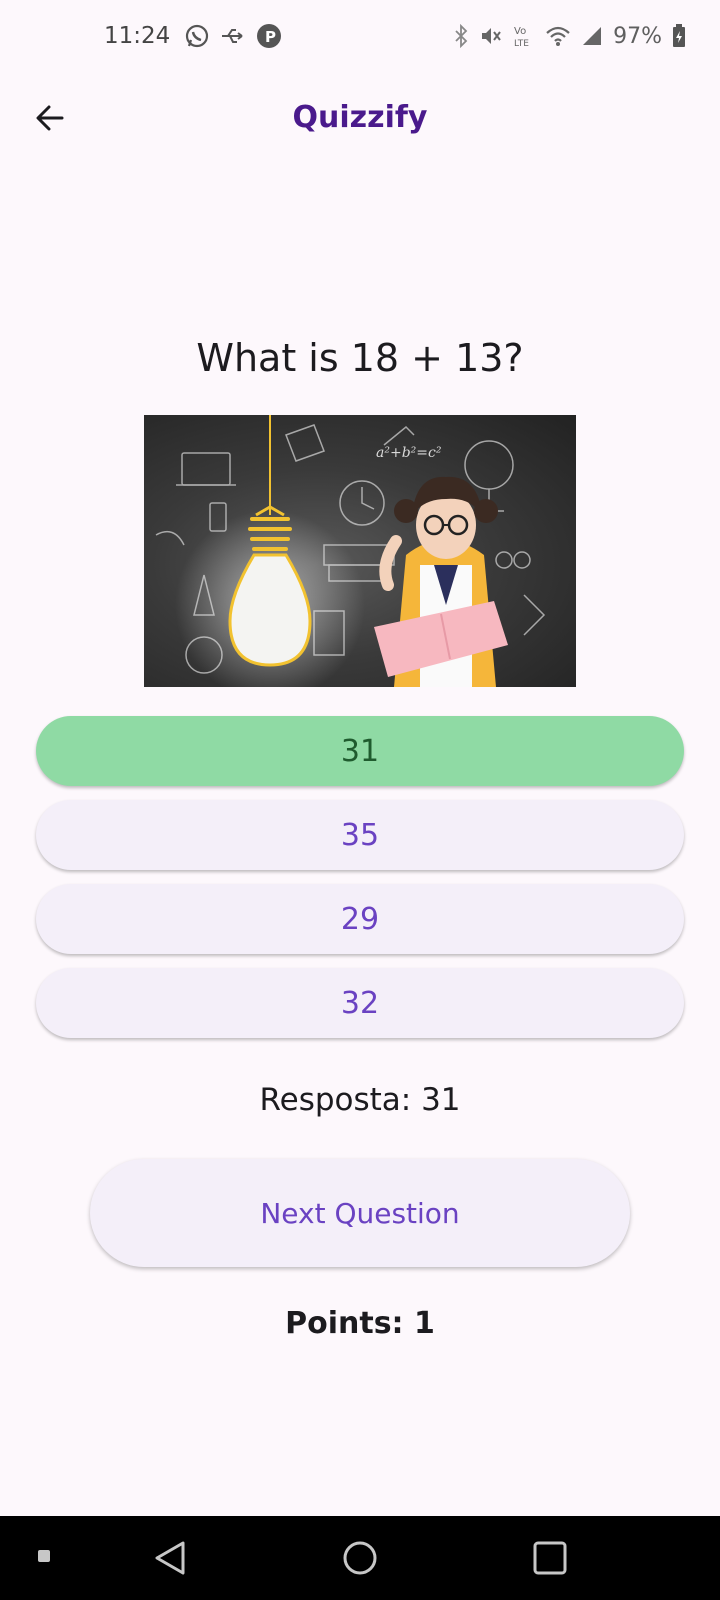 This screenshot has width=720, height=1600. I want to click on parking-icon: P, so click(269, 36).